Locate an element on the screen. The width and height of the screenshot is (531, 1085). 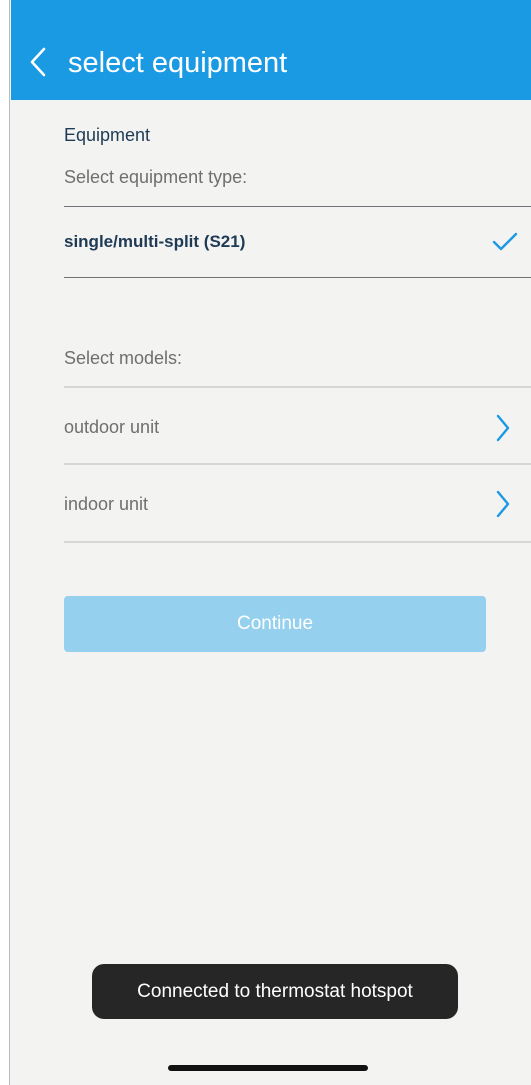
app-header: select equipment is located at coordinates (271, 50).